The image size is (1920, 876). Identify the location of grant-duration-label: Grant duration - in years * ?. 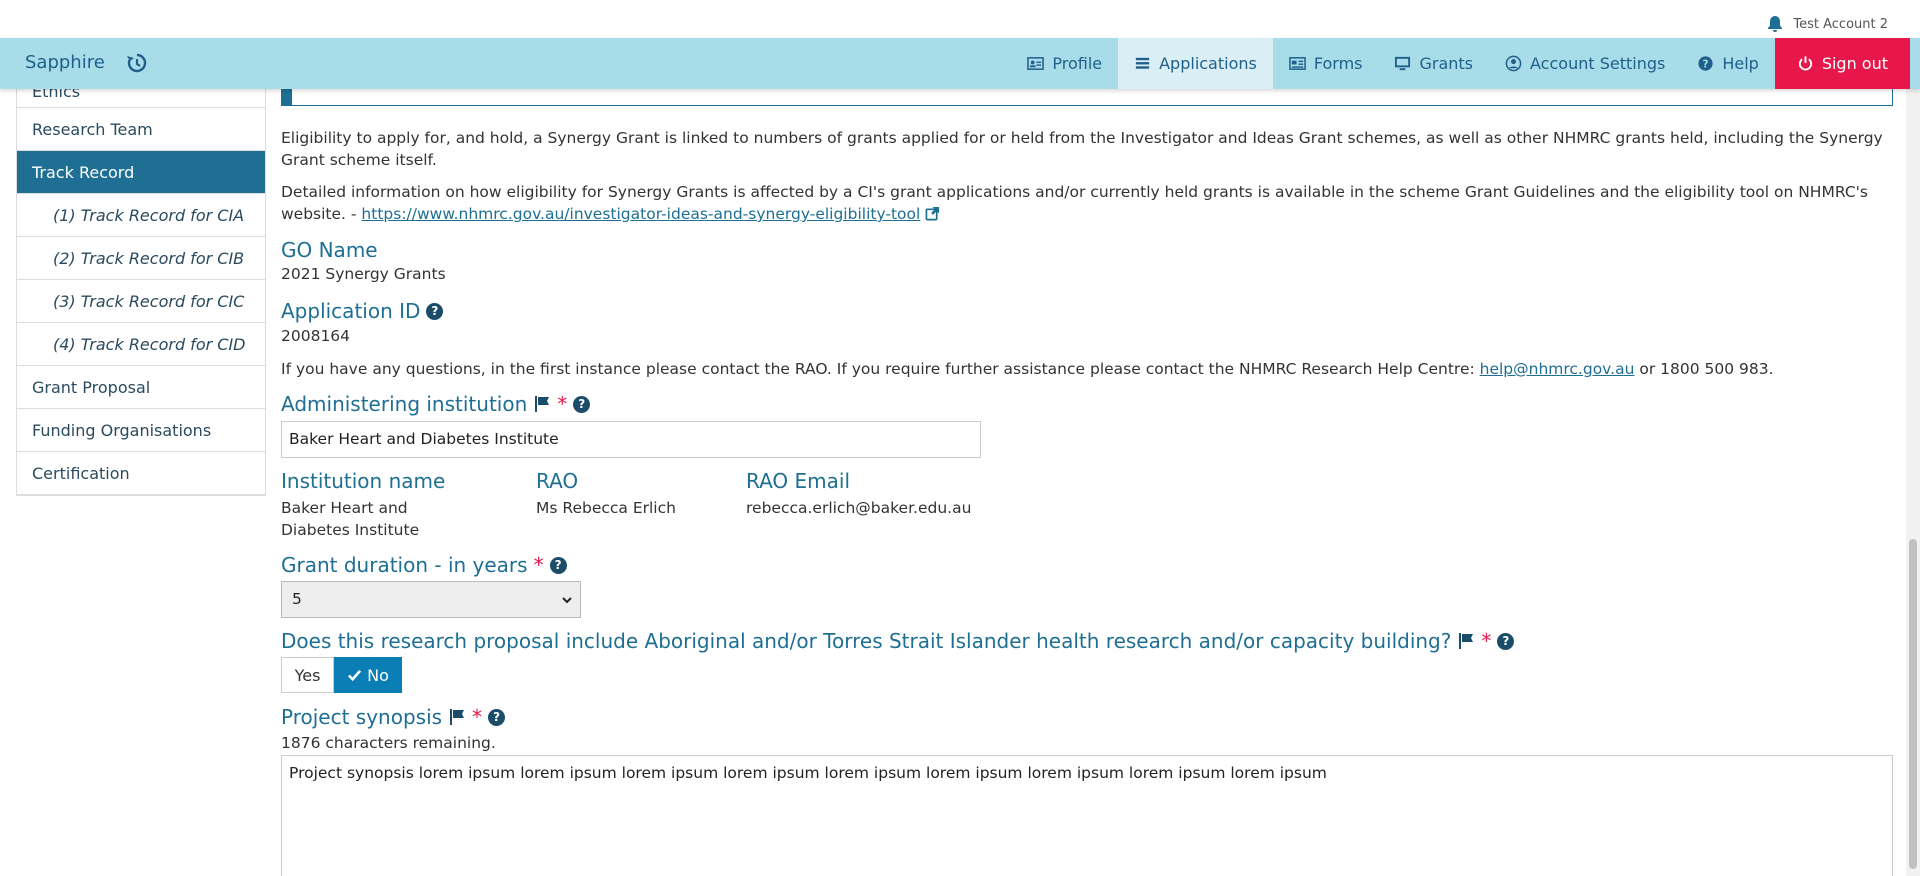
(424, 565).